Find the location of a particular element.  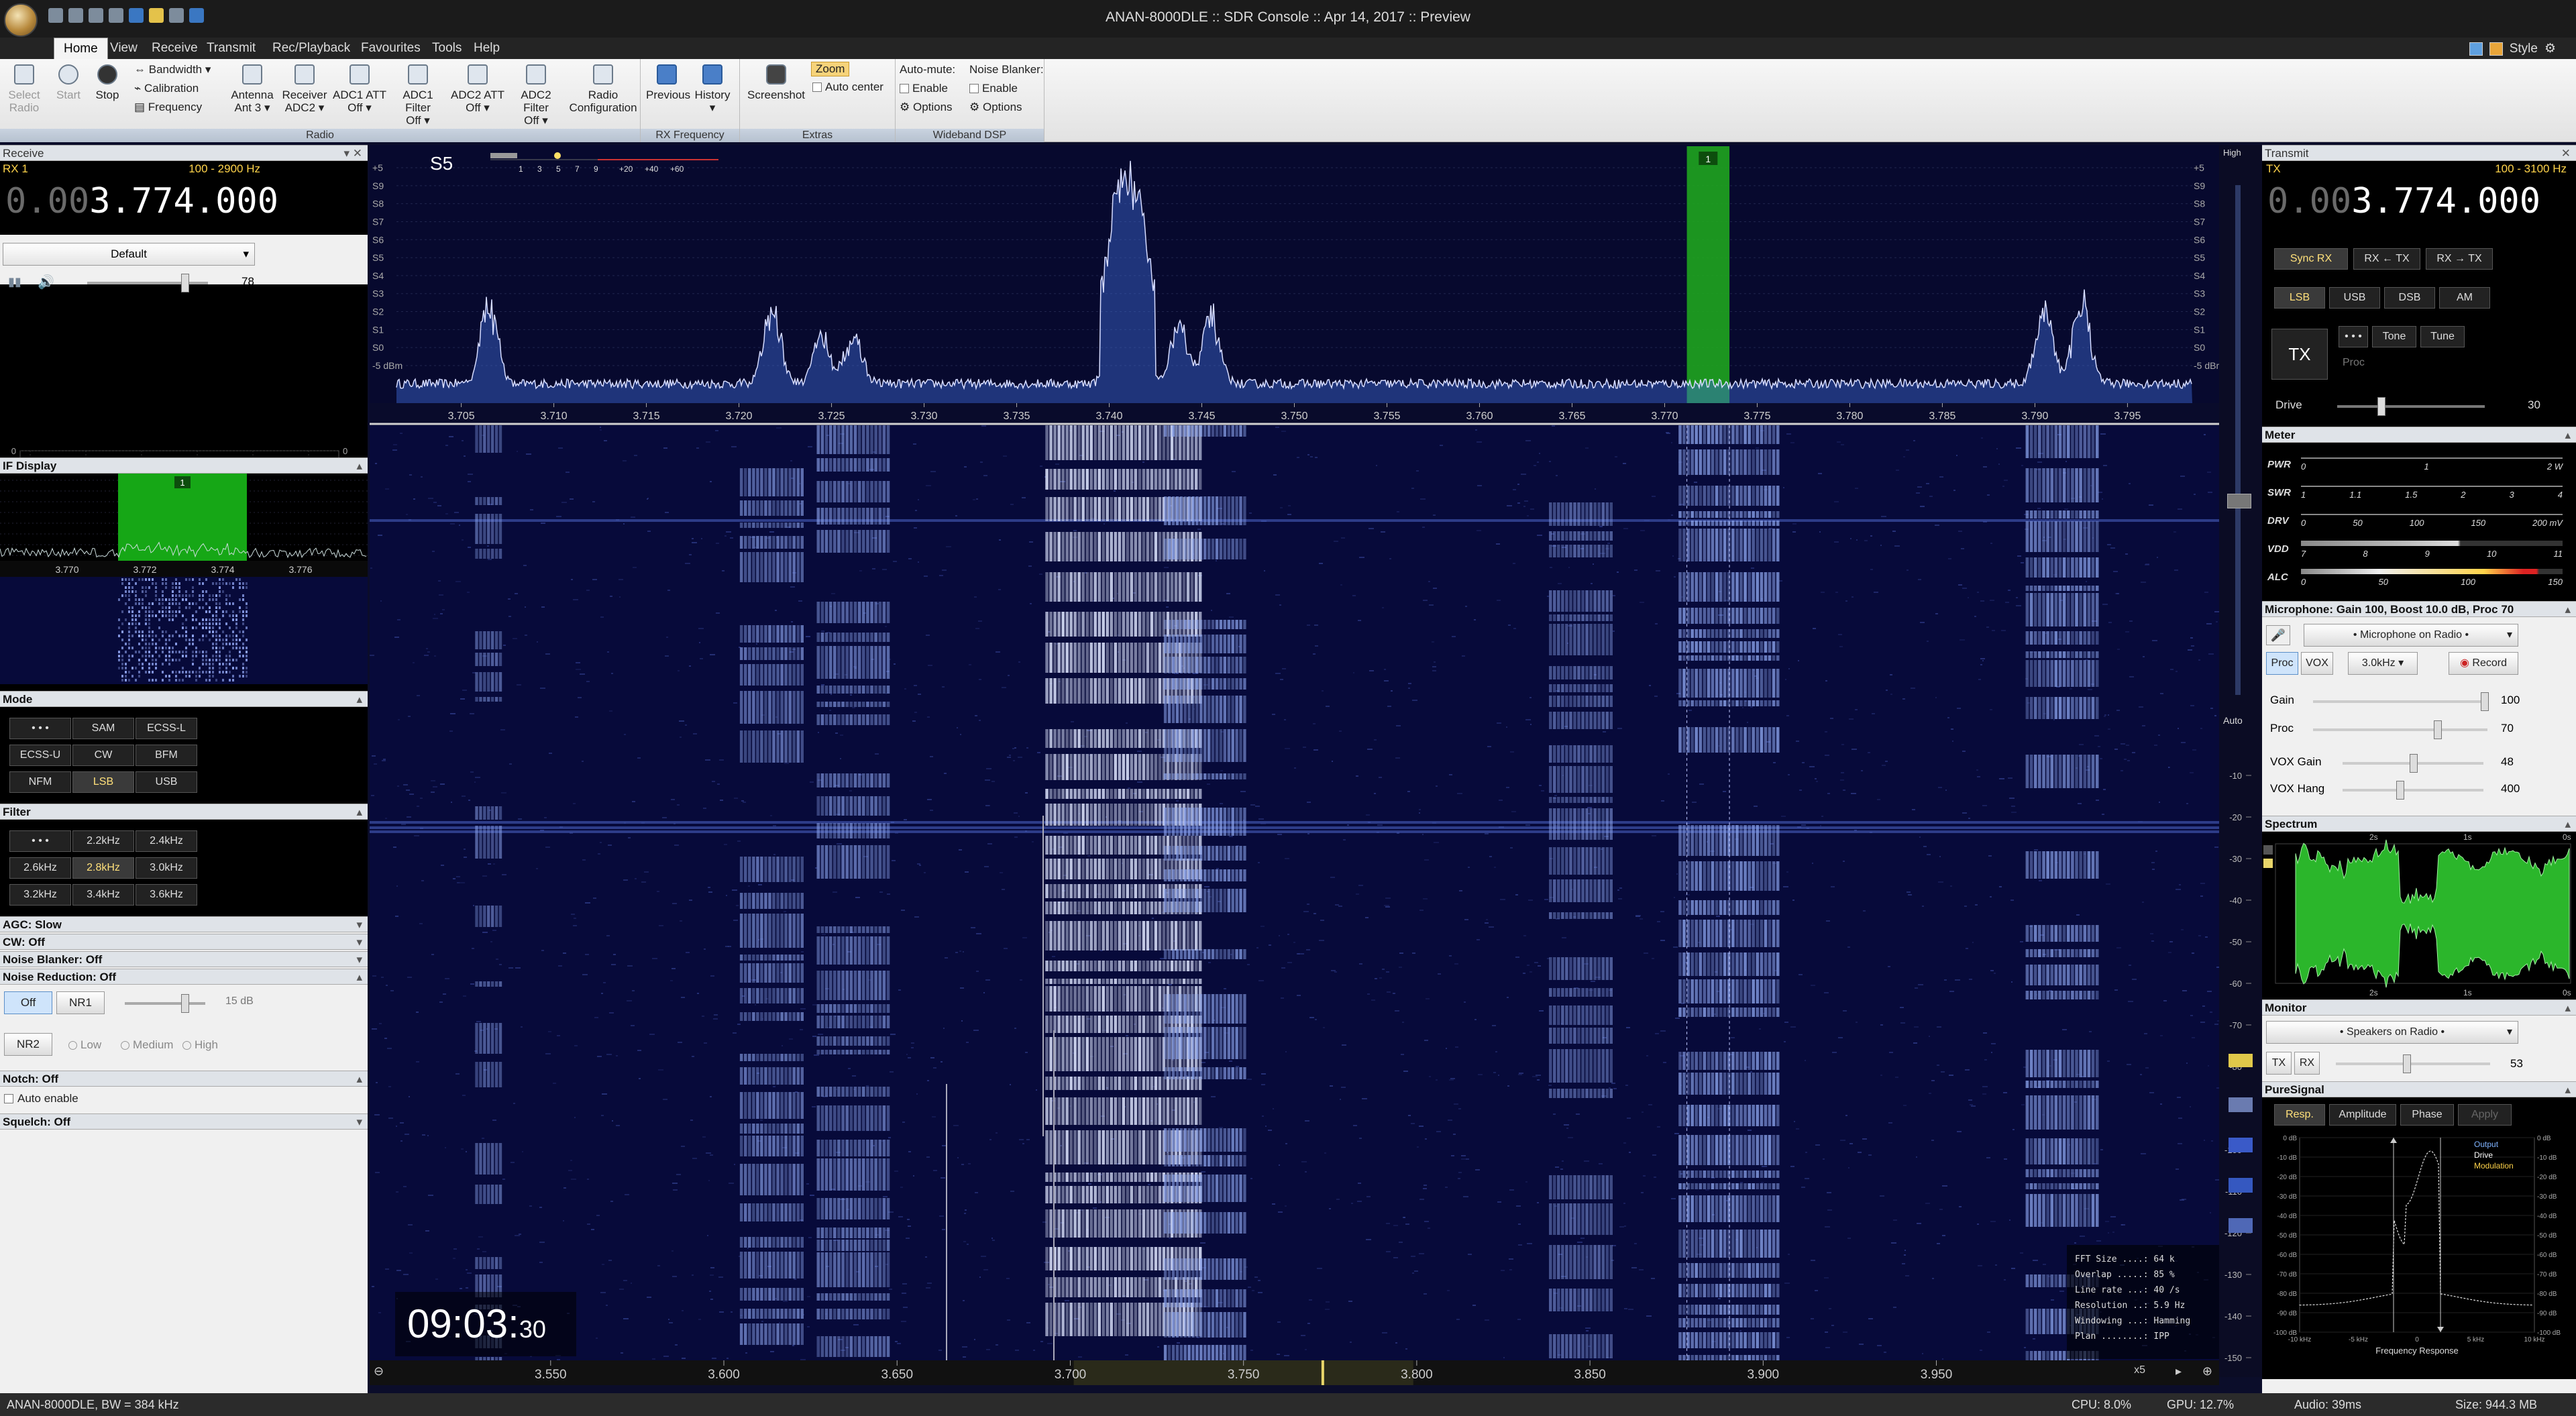

s-meter-tick: +20 is located at coordinates (626, 169).